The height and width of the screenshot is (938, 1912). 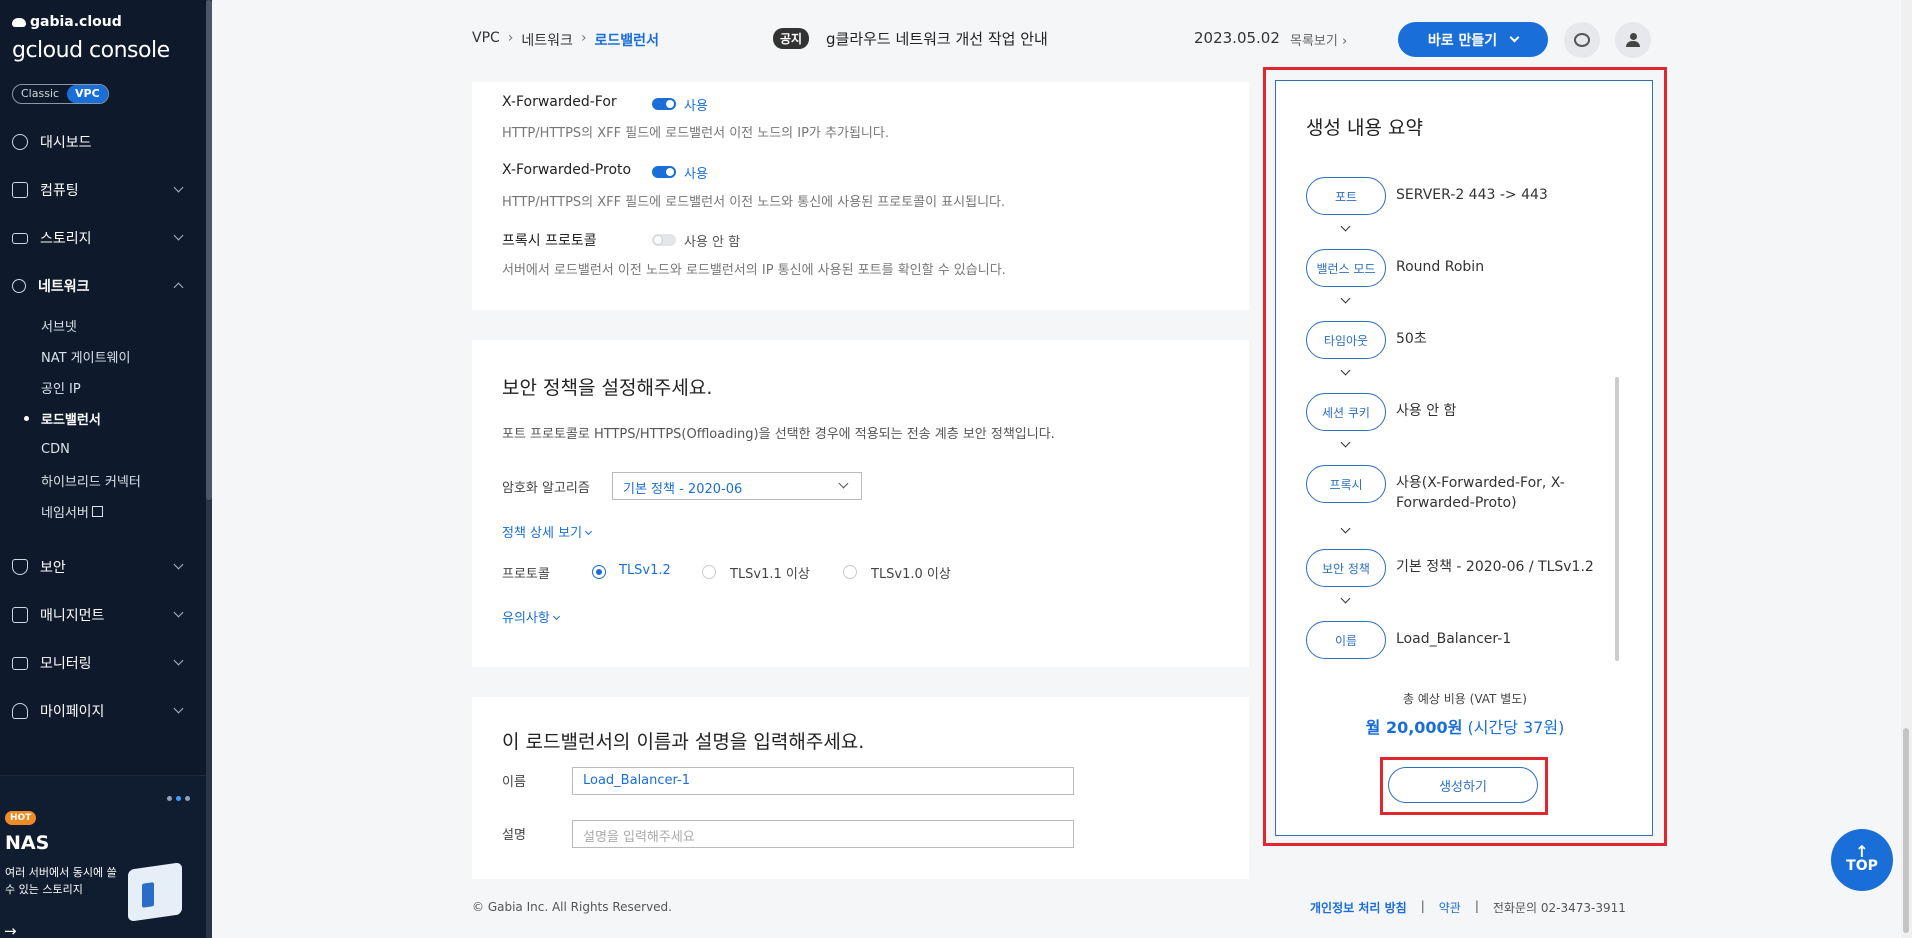 I want to click on sidebar-item-storage: 스토리지, so click(x=103, y=238).